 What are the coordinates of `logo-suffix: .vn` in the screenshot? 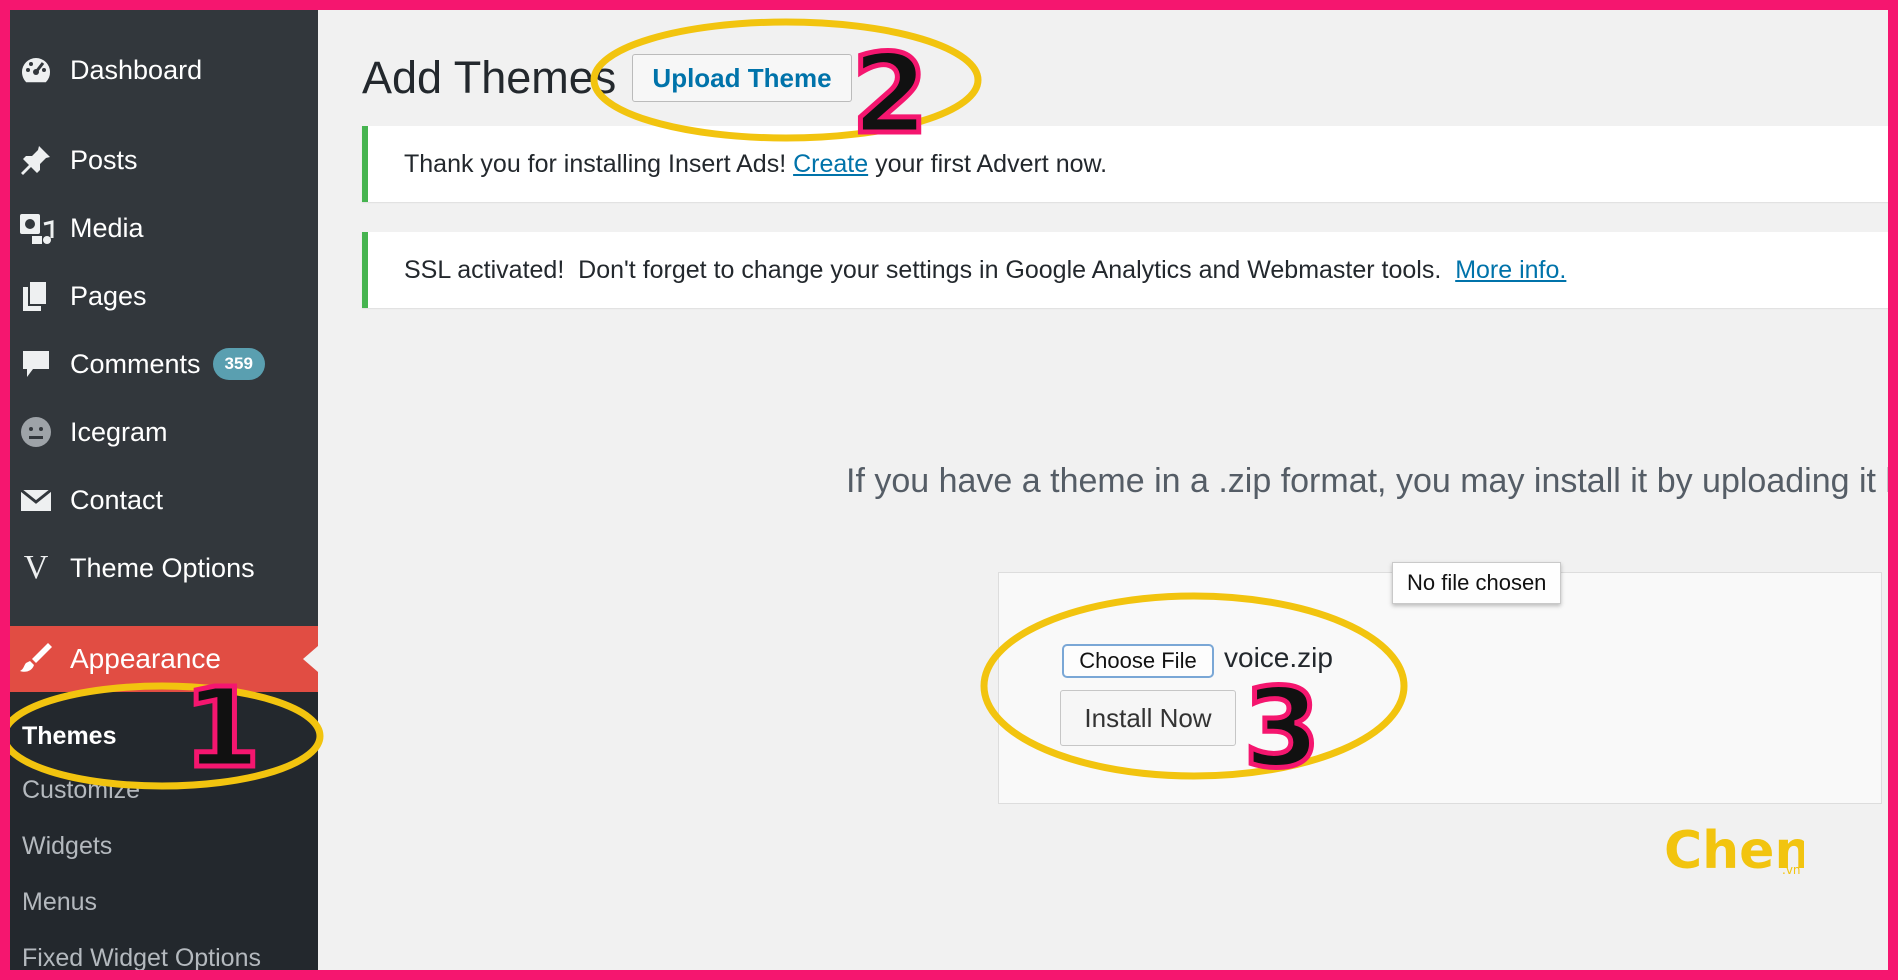 It's located at (1791, 870).